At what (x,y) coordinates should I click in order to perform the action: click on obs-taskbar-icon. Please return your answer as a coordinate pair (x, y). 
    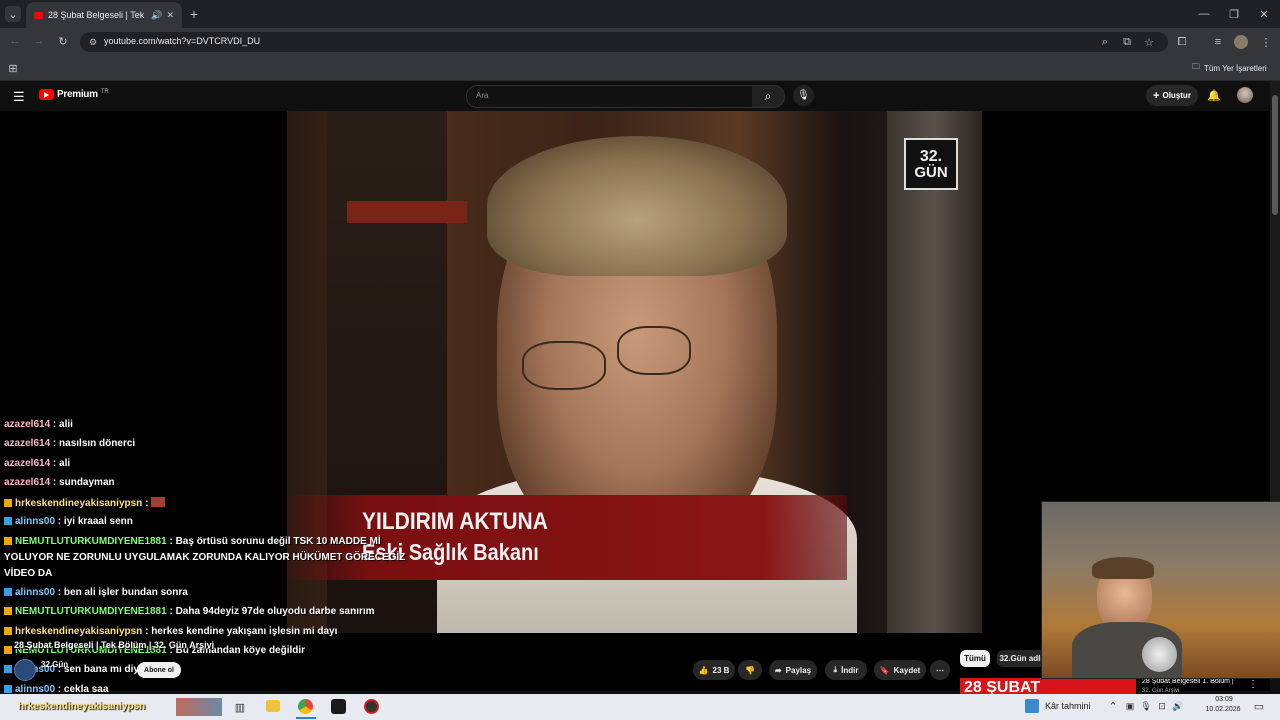
    Looking at the image, I should click on (371, 706).